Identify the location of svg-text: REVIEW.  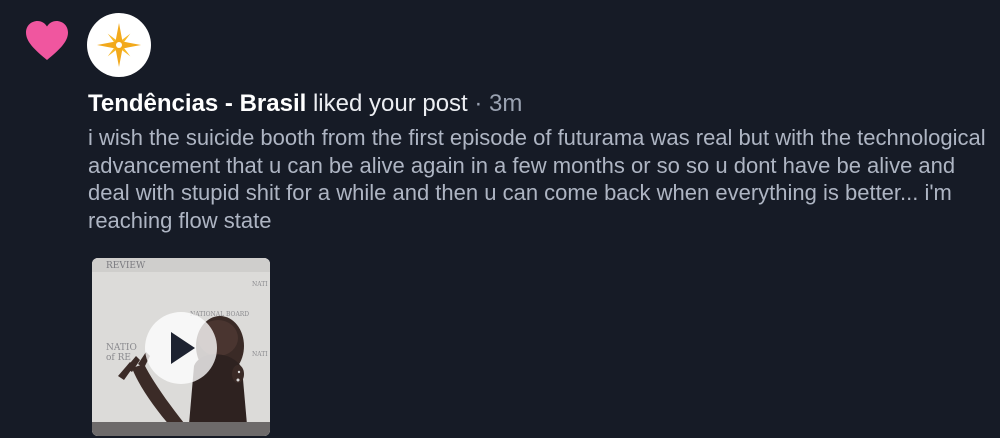
(126, 266).